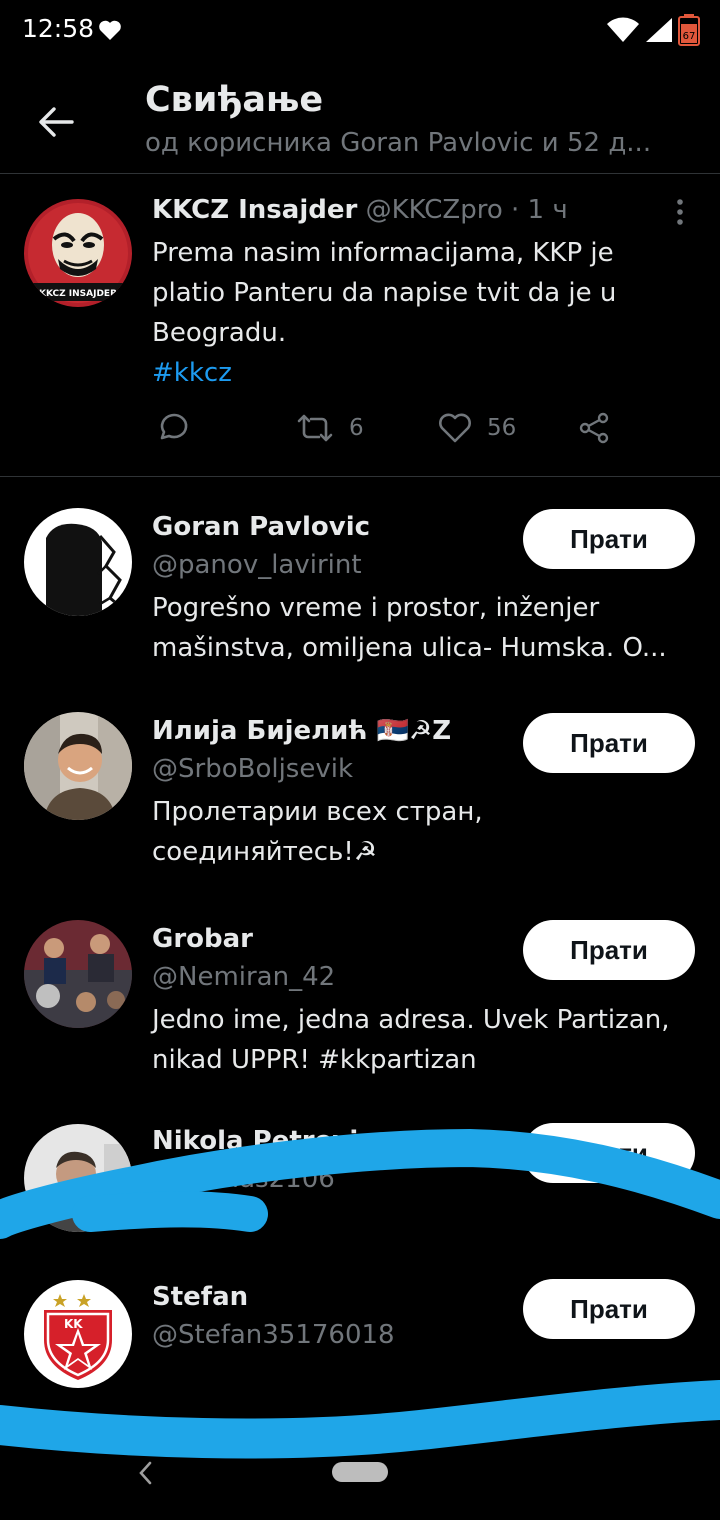 The width and height of the screenshot is (720, 1520). Describe the element at coordinates (244, 977) in the screenshot. I see `user-handle: @Nemiran_42` at that location.